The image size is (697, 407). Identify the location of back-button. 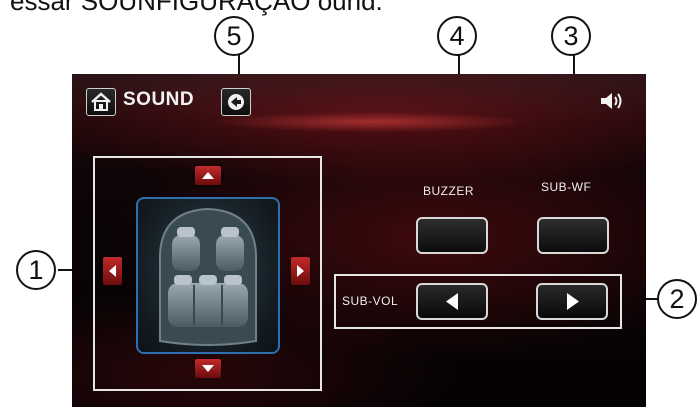
(236, 102).